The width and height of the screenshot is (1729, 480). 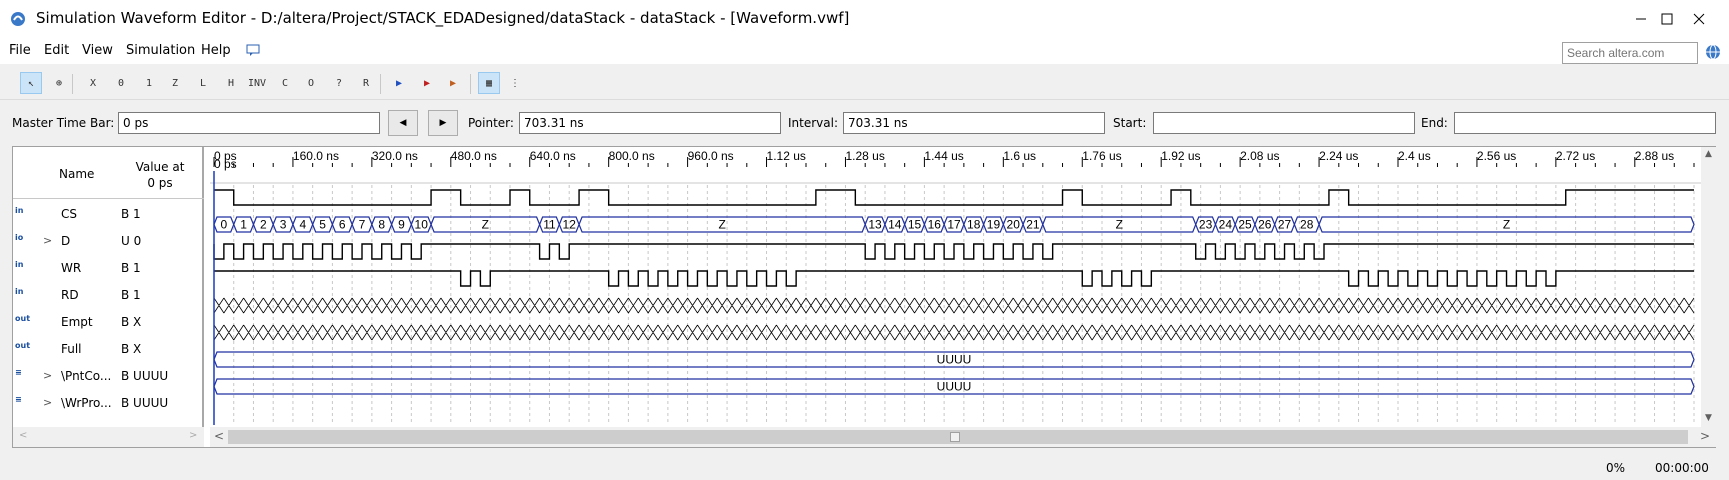 I want to click on weak-high-icon: H, so click(x=231, y=83).